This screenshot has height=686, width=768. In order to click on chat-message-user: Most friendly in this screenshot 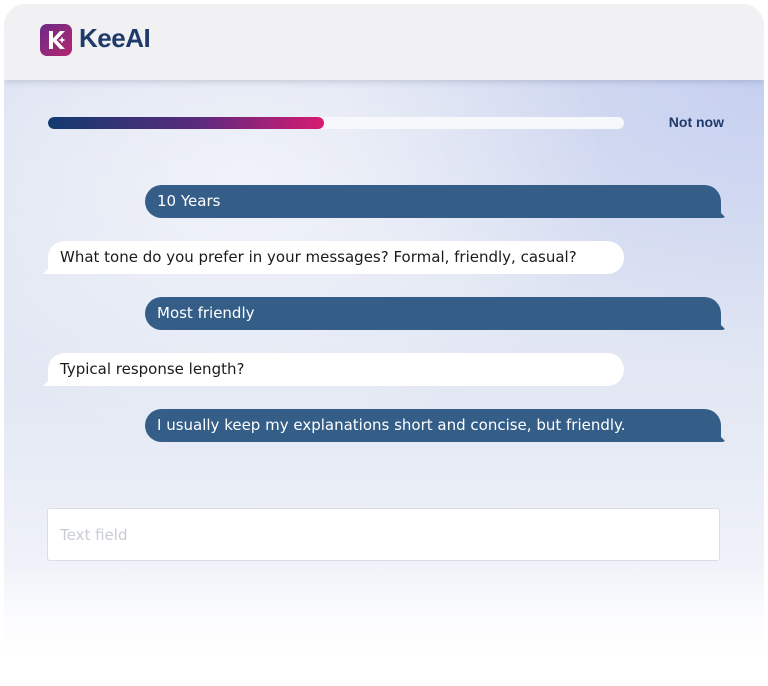, I will do `click(433, 313)`.